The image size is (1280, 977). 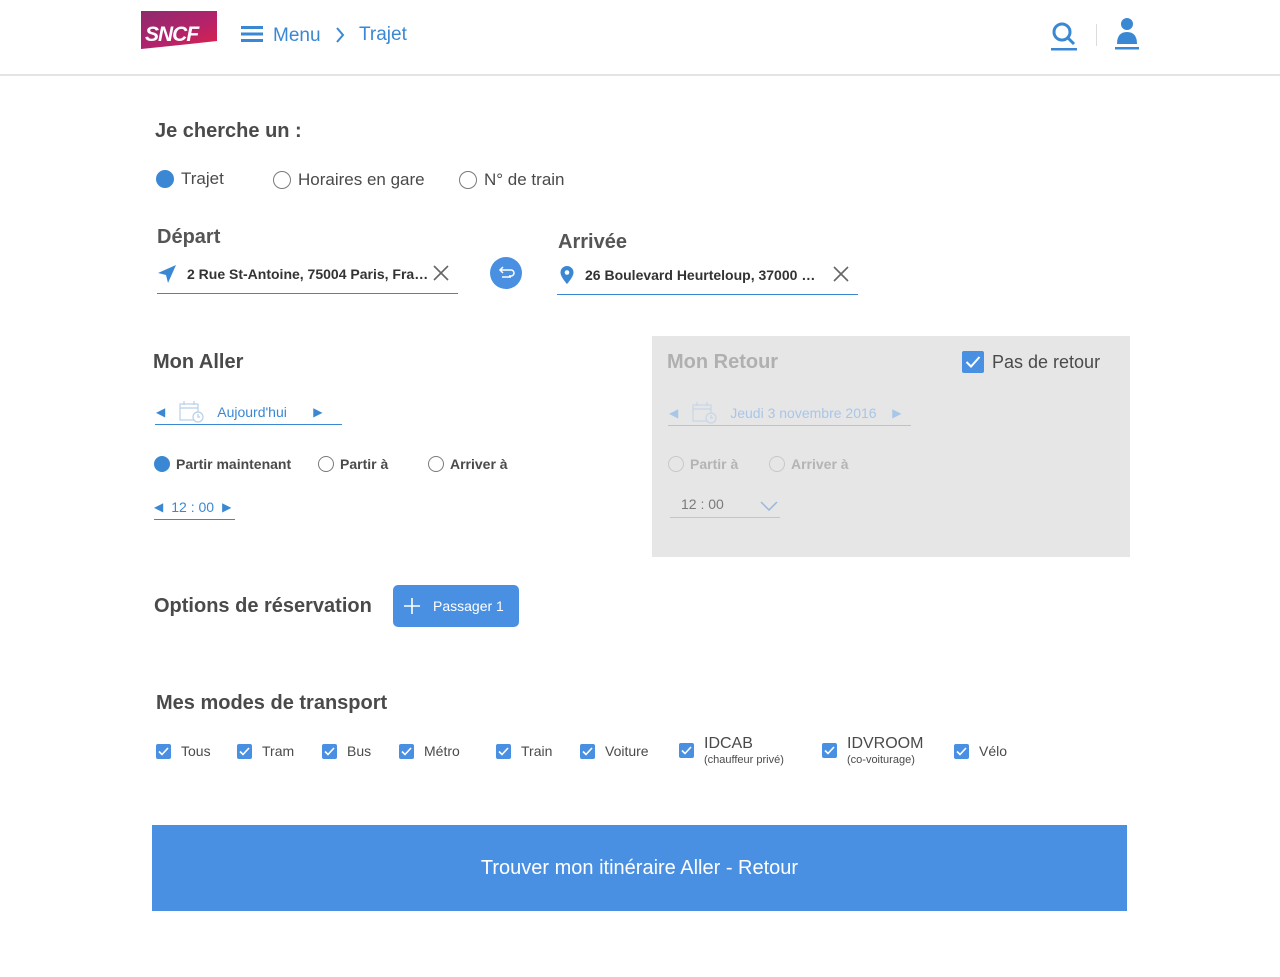 What do you see at coordinates (725, 504) in the screenshot?
I see `retour-time-dropdown: 12 : 00` at bounding box center [725, 504].